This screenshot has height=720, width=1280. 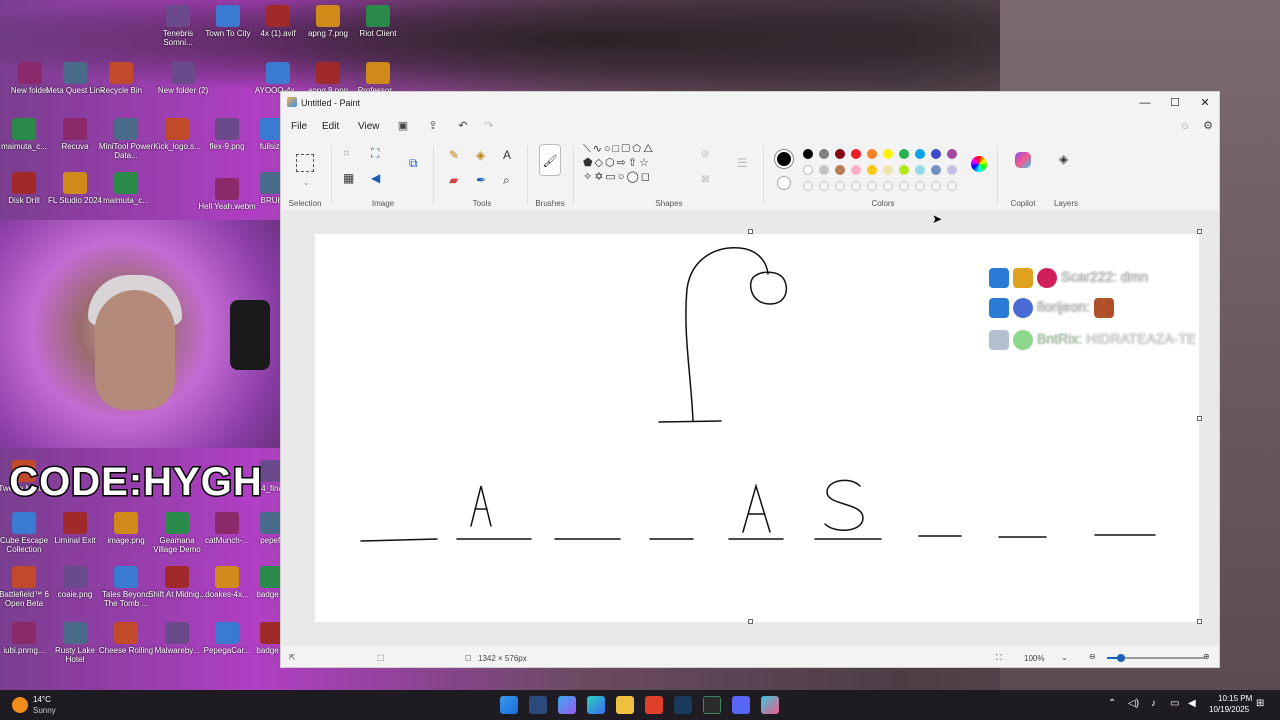 What do you see at coordinates (1175, 103) in the screenshot?
I see `maximize-button: ☐` at bounding box center [1175, 103].